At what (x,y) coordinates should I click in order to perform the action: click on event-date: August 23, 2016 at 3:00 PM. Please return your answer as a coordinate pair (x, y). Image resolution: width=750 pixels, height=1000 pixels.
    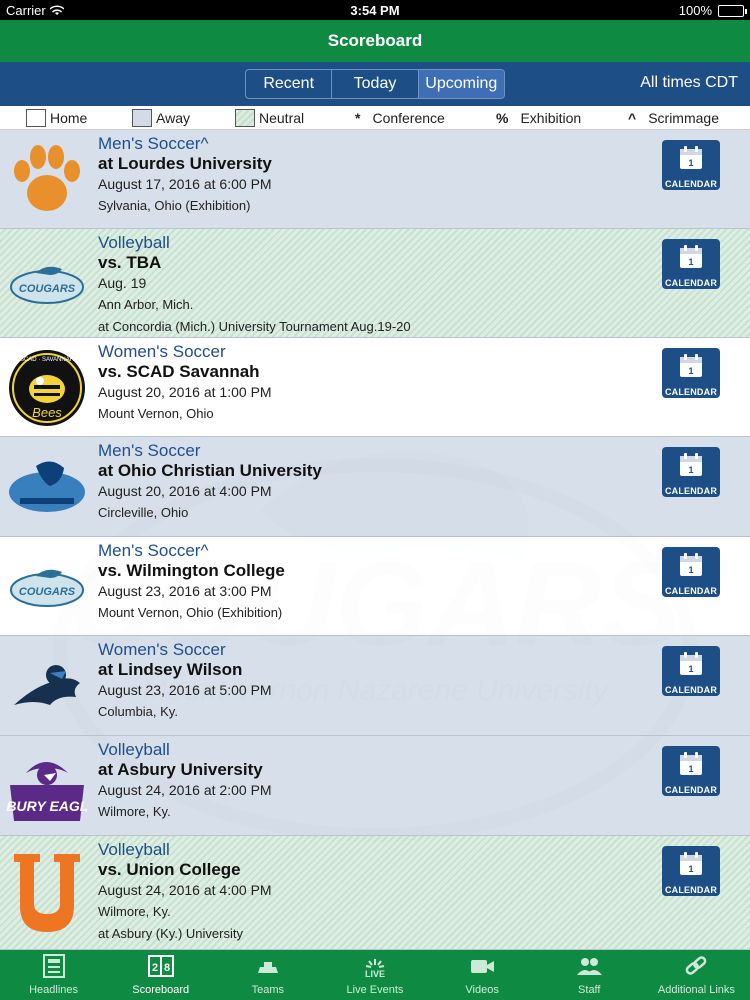
    Looking at the image, I should click on (185, 591).